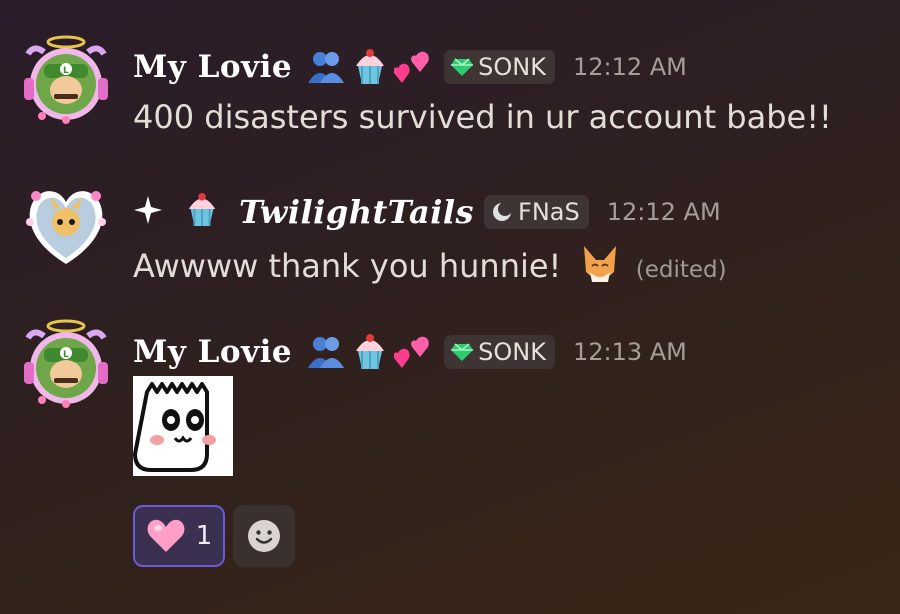  I want to click on reaction-heart: 1, so click(179, 536).